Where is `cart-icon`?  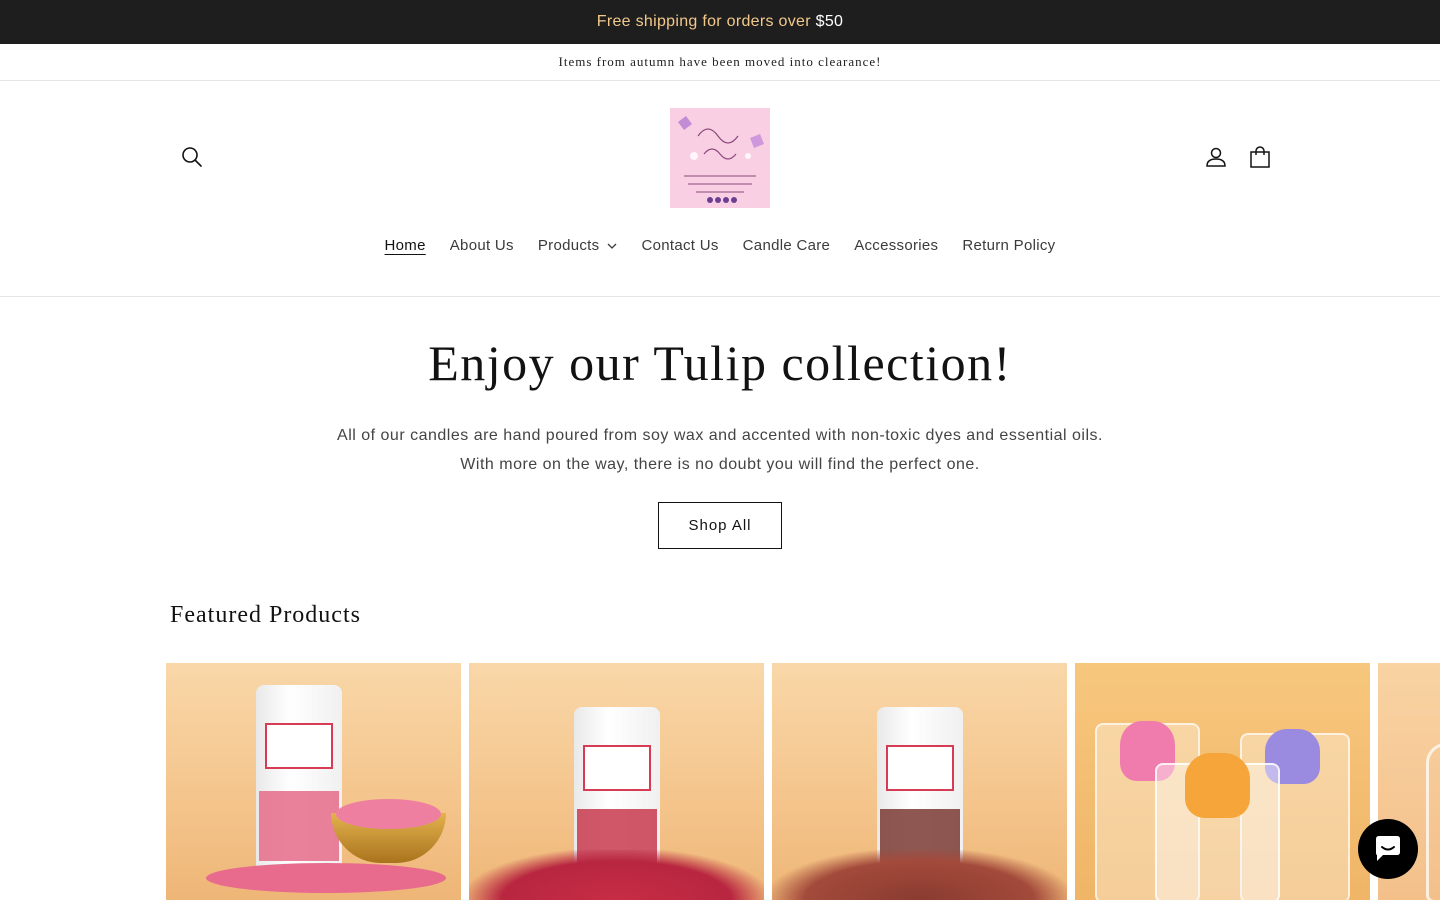 cart-icon is located at coordinates (1260, 157).